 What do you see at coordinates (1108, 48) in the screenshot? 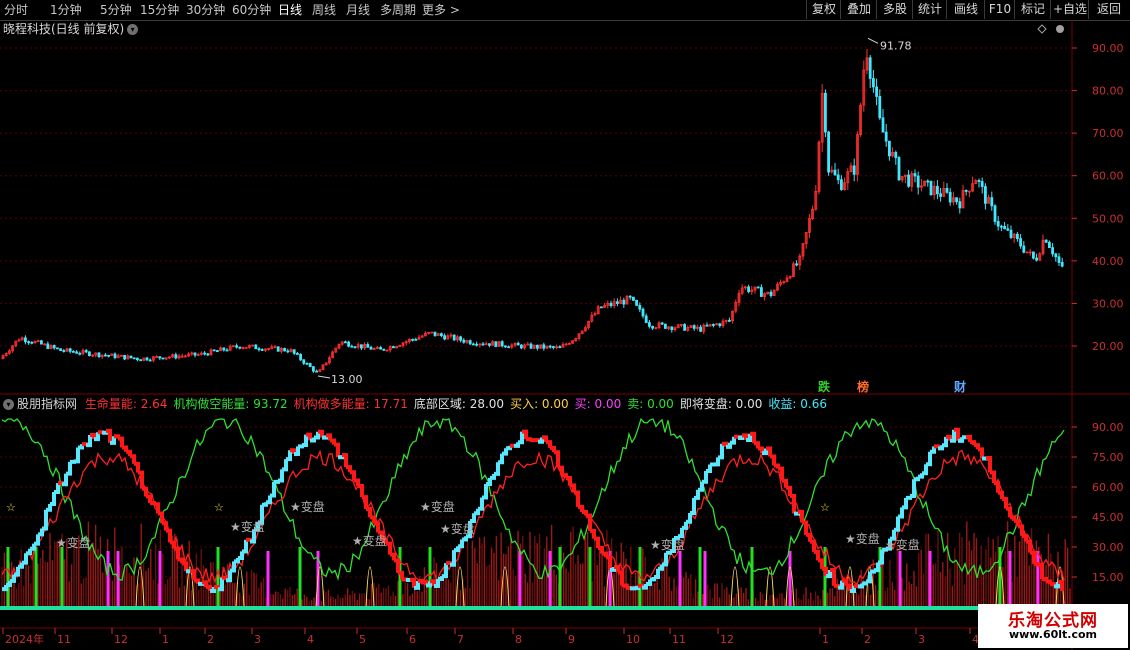
I see `price-axis-label: 90.00` at bounding box center [1108, 48].